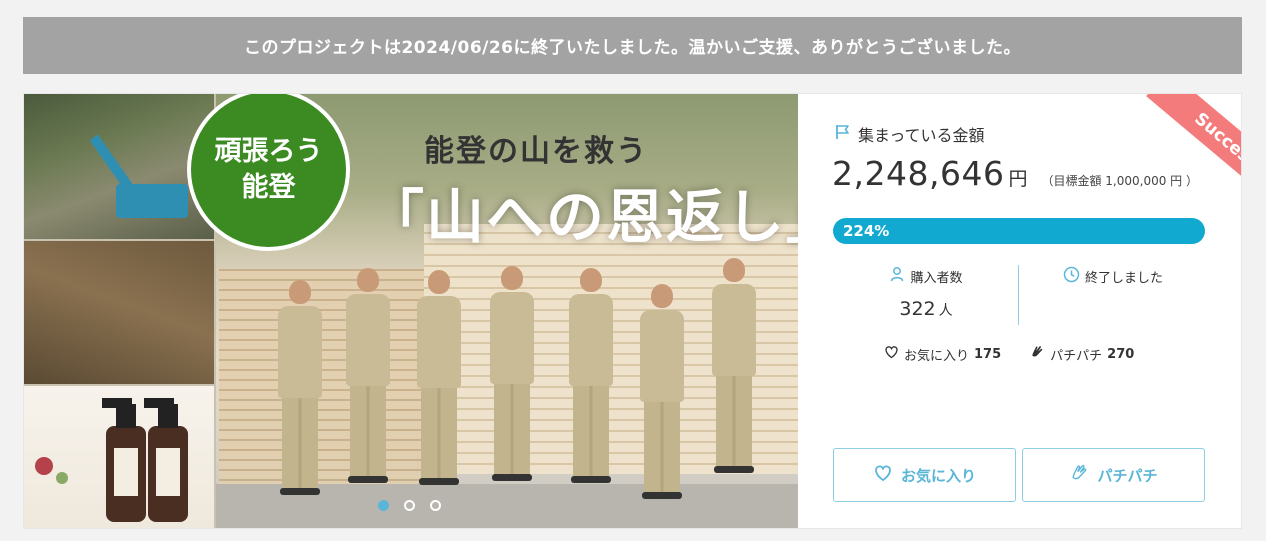 This screenshot has height=541, width=1266. I want to click on buyers-label-row: 購入者数, so click(926, 276).